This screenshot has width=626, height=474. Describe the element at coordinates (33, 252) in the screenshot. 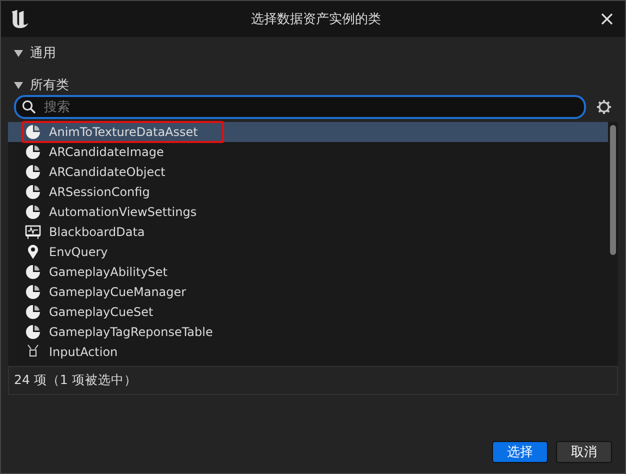

I see `location-pin-icon` at that location.